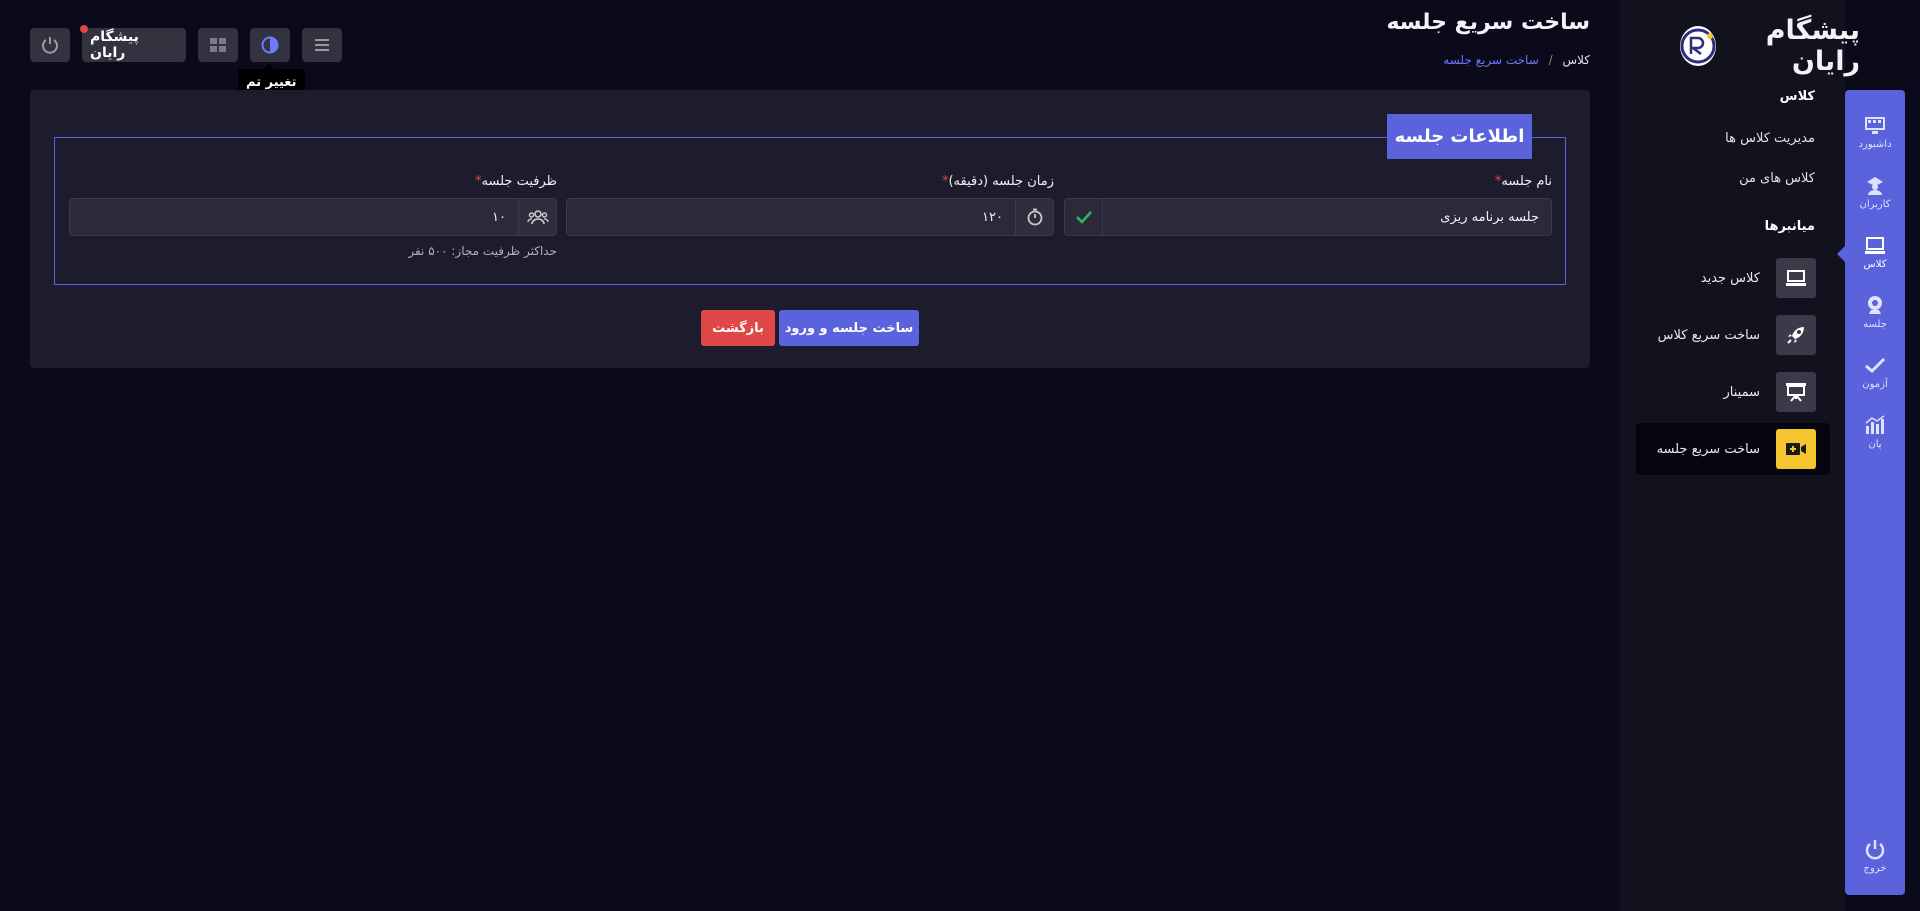 This screenshot has width=1920, height=911. Describe the element at coordinates (1871, 492) in the screenshot. I see `nav-rail: داشبورد کاربران کلاس جلسه آزمون پان خروج` at that location.